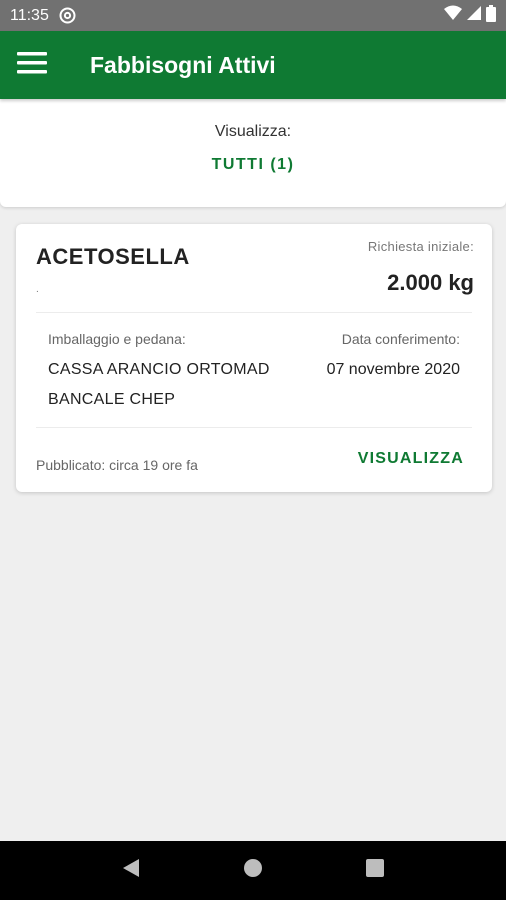 The height and width of the screenshot is (900, 506). I want to click on filter-label: Visualizza:, so click(253, 131).